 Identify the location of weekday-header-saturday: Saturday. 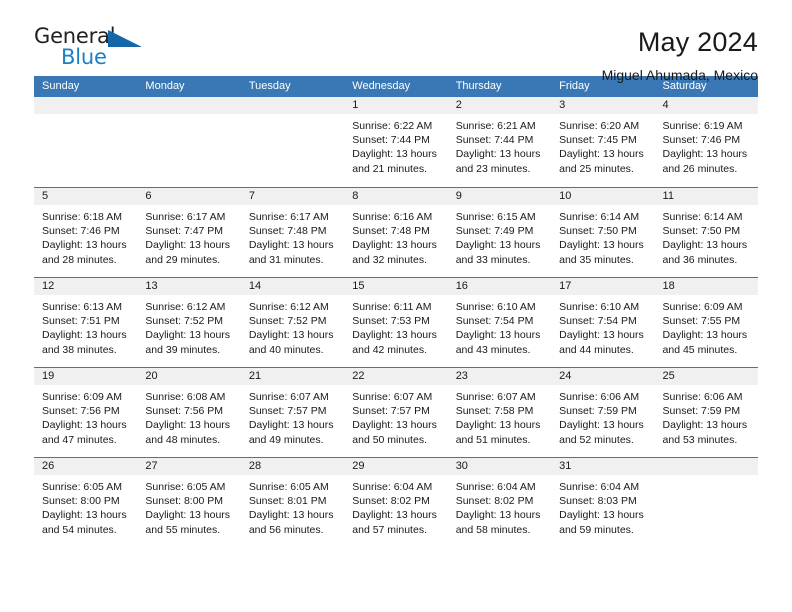
(684, 86).